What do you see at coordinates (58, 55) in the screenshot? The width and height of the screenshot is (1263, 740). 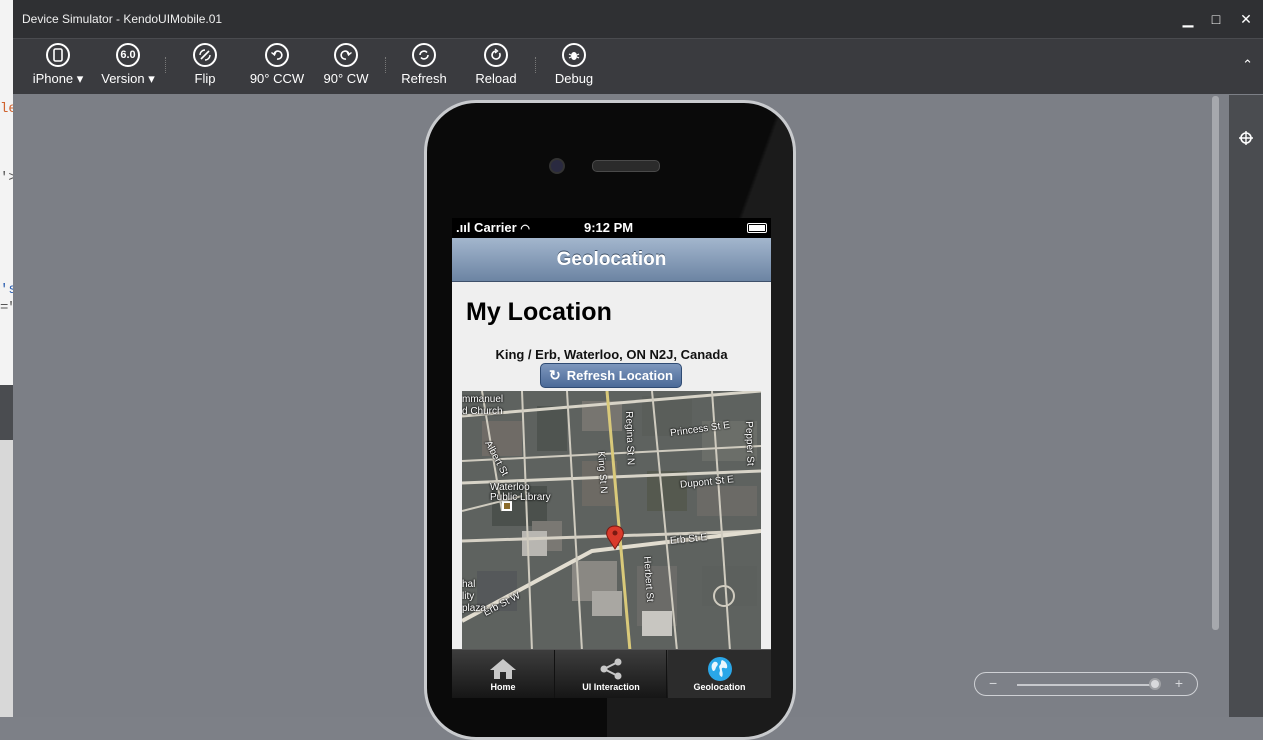 I see `phone-icon` at bounding box center [58, 55].